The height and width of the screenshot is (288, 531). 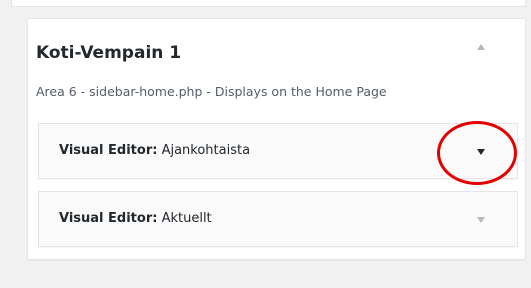 I want to click on collapse-up-icon, so click(x=481, y=47).